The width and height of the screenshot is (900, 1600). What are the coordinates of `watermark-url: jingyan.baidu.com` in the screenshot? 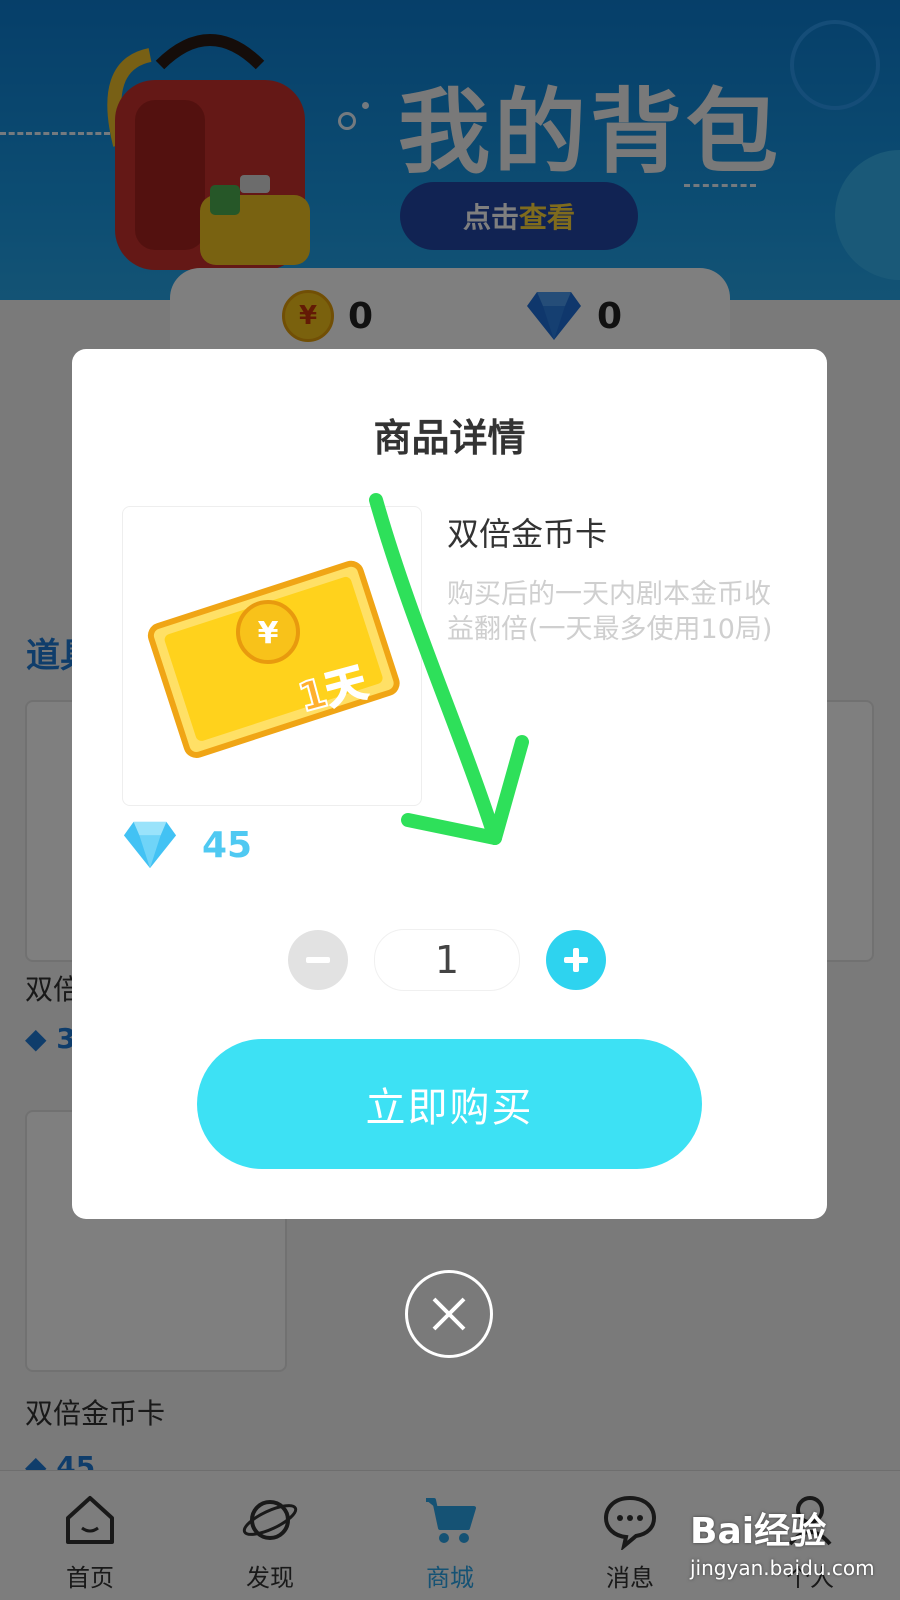 It's located at (782, 1568).